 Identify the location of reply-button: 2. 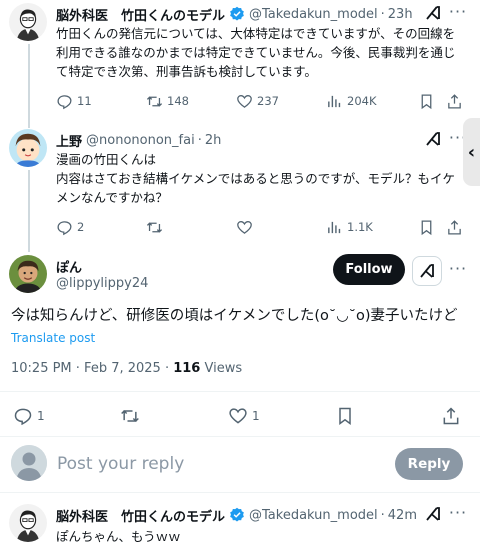
(70, 227).